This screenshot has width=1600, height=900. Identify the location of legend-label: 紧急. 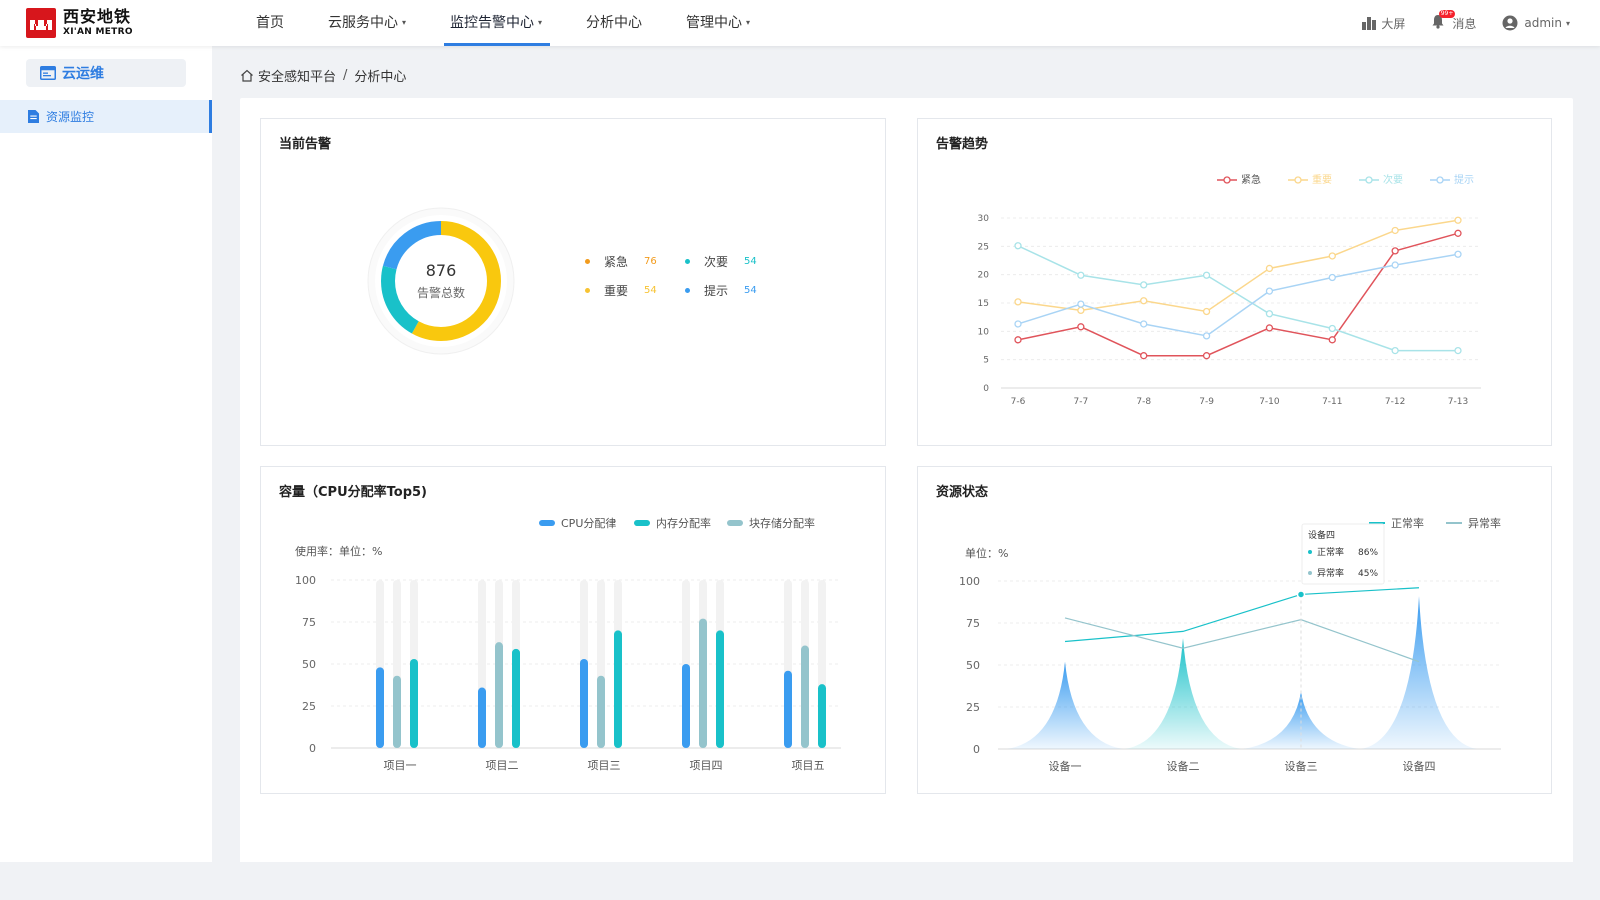
(1251, 179).